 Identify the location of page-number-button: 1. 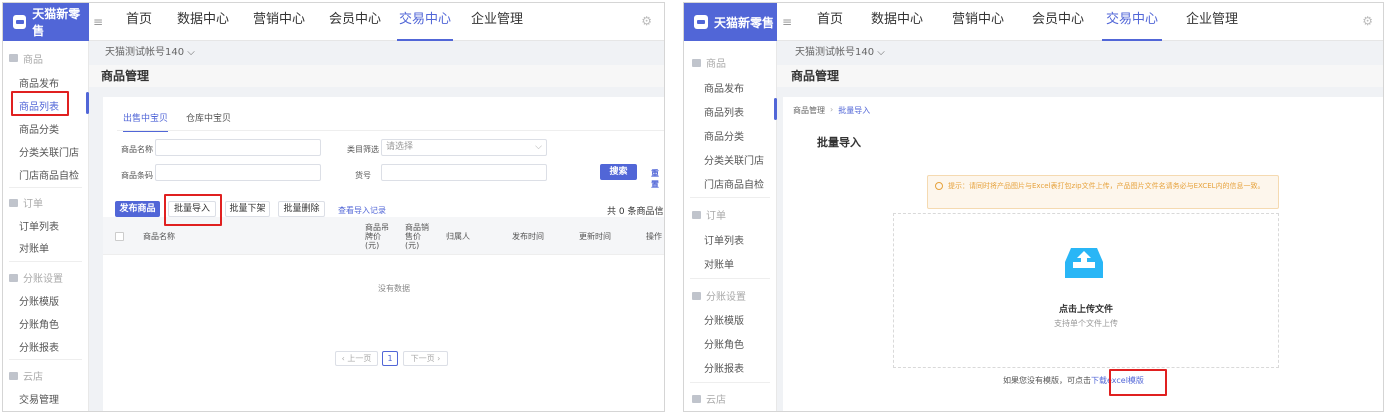
(390, 358).